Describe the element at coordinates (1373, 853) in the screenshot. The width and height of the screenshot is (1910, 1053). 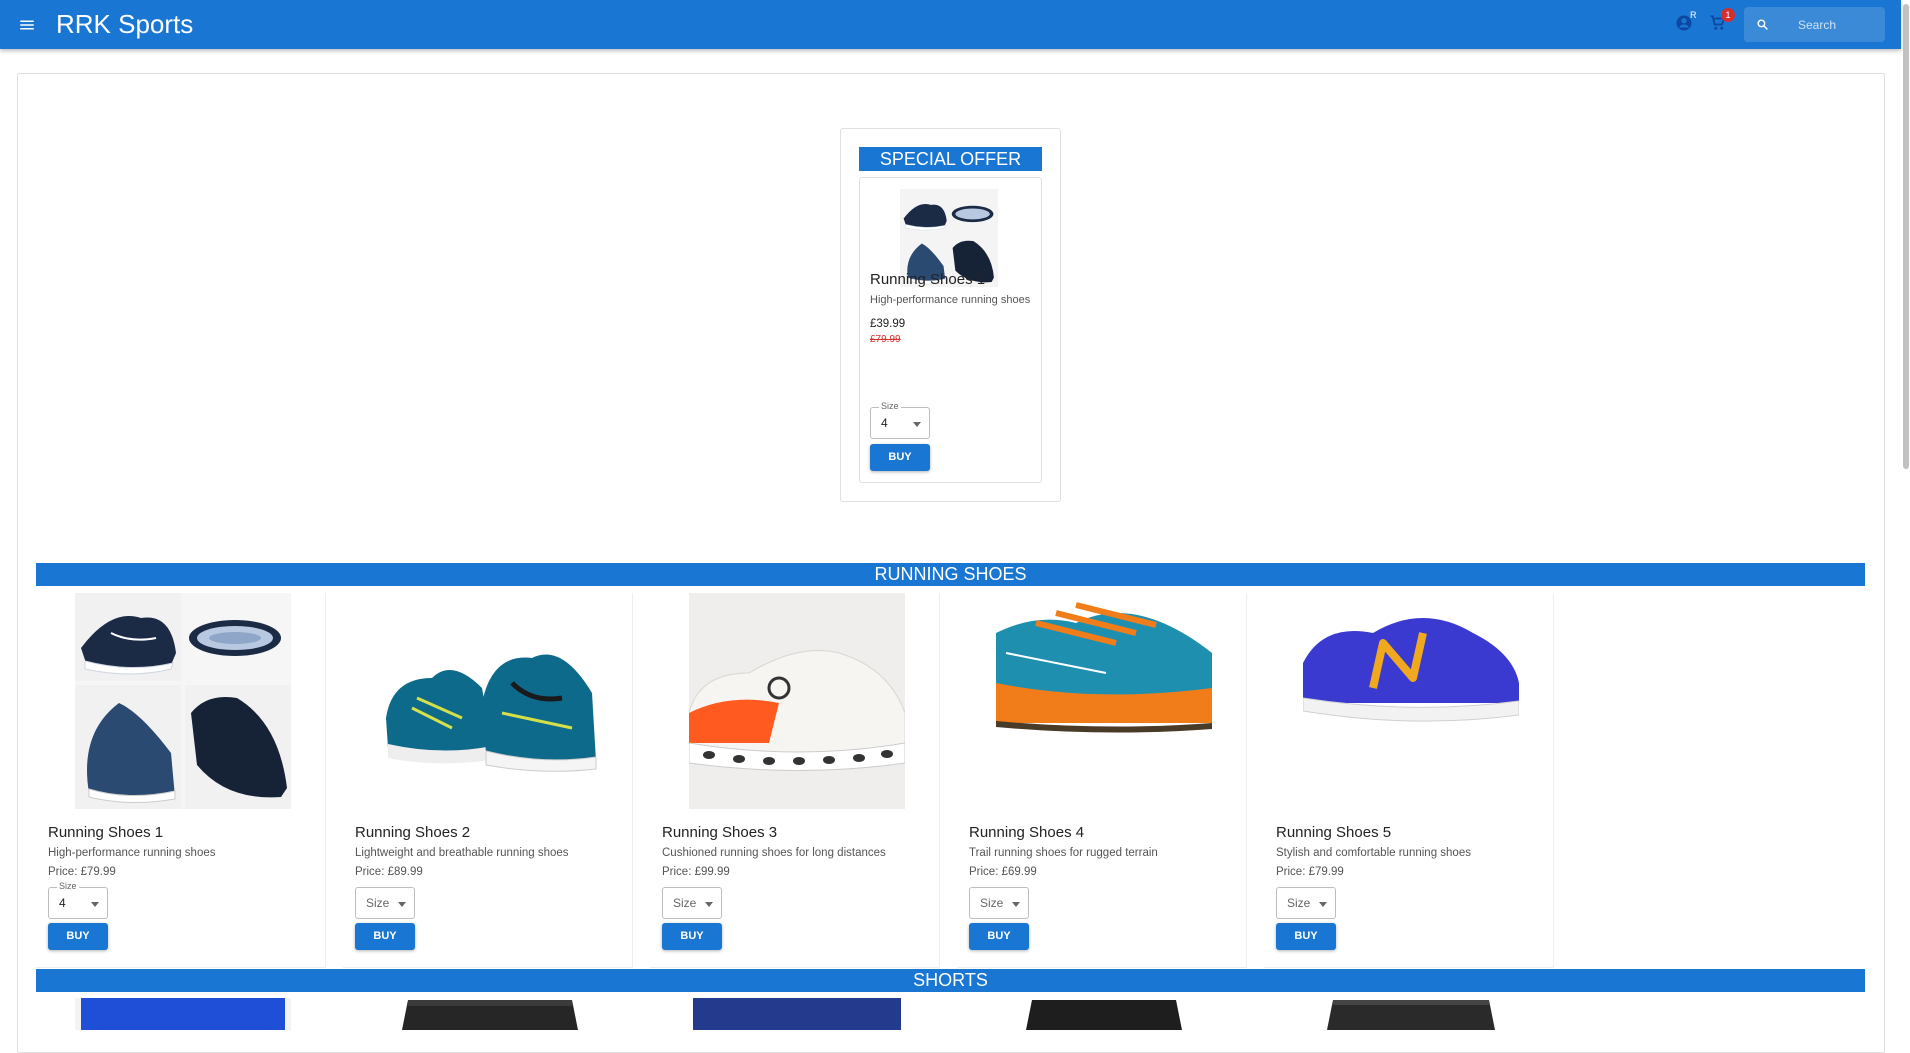
I see `product-description: Stylish and comfortable running shoes` at that location.